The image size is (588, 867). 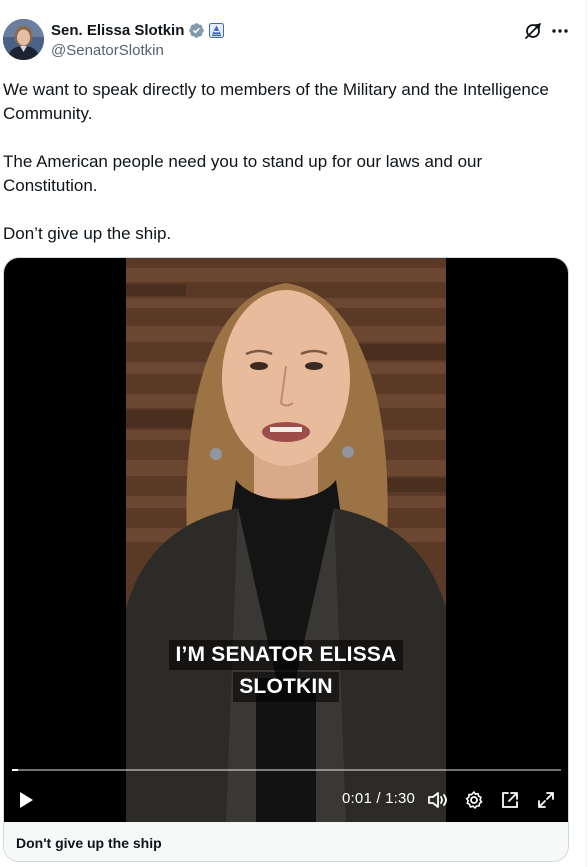 I want to click on video-progress-fill, so click(x=15, y=770).